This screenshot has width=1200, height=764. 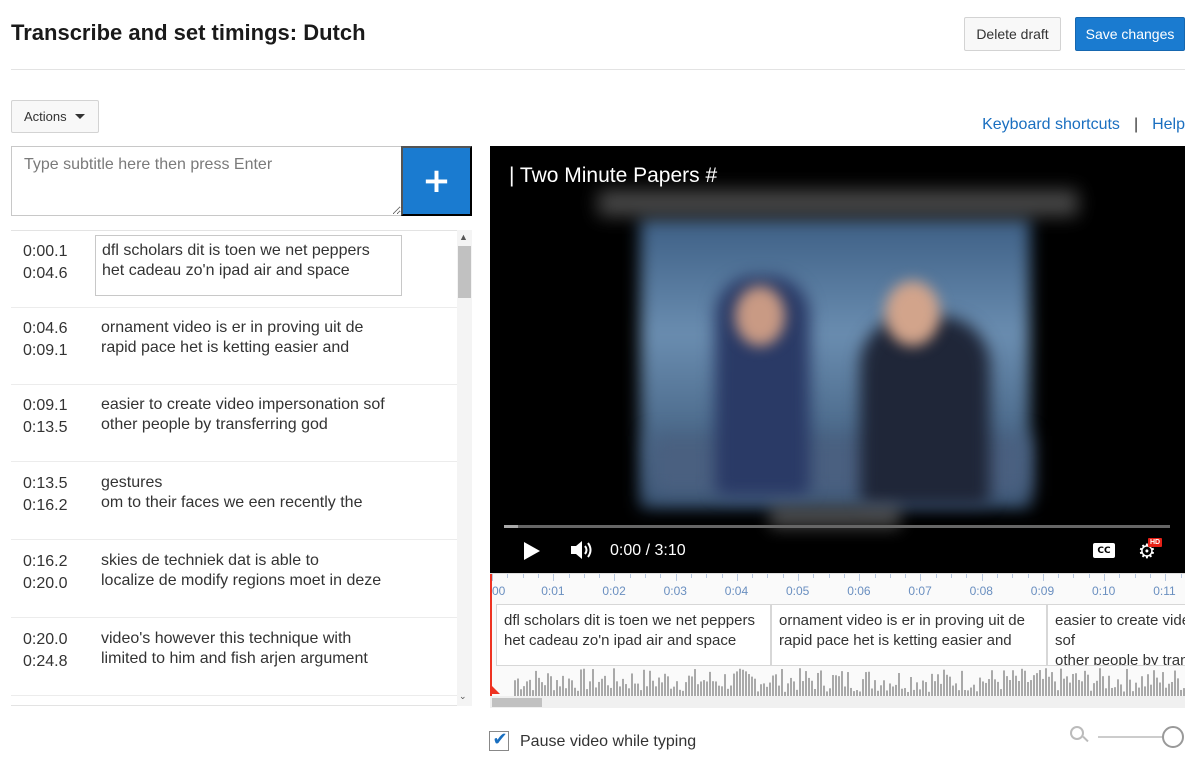 I want to click on cue-times: 0:04.6 0:09.1, so click(x=45, y=340).